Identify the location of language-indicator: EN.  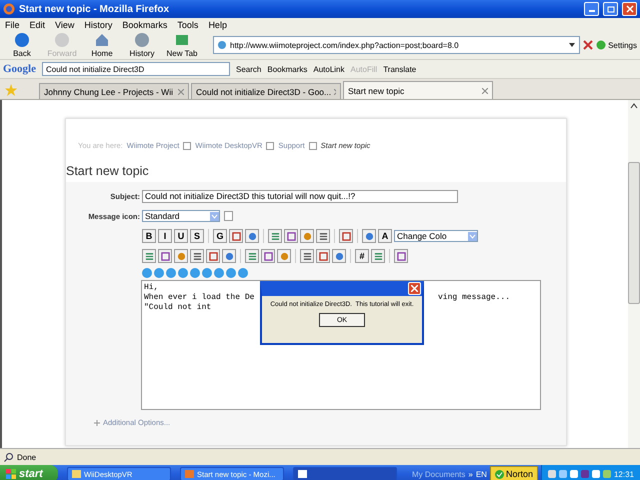
(481, 474).